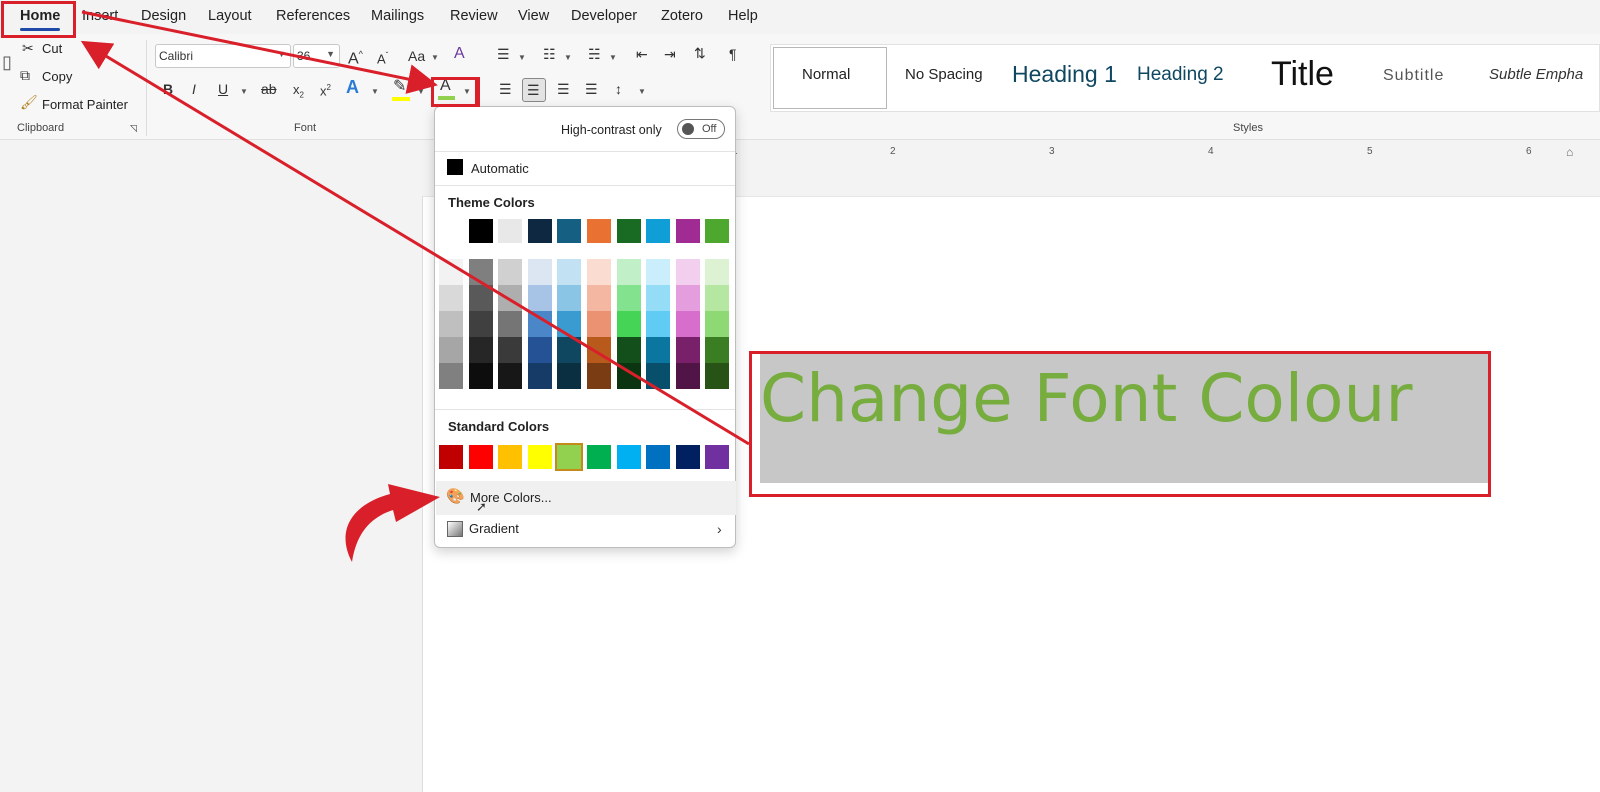 The image size is (1600, 792). I want to click on curved-arrow-icon, so click(392, 523).